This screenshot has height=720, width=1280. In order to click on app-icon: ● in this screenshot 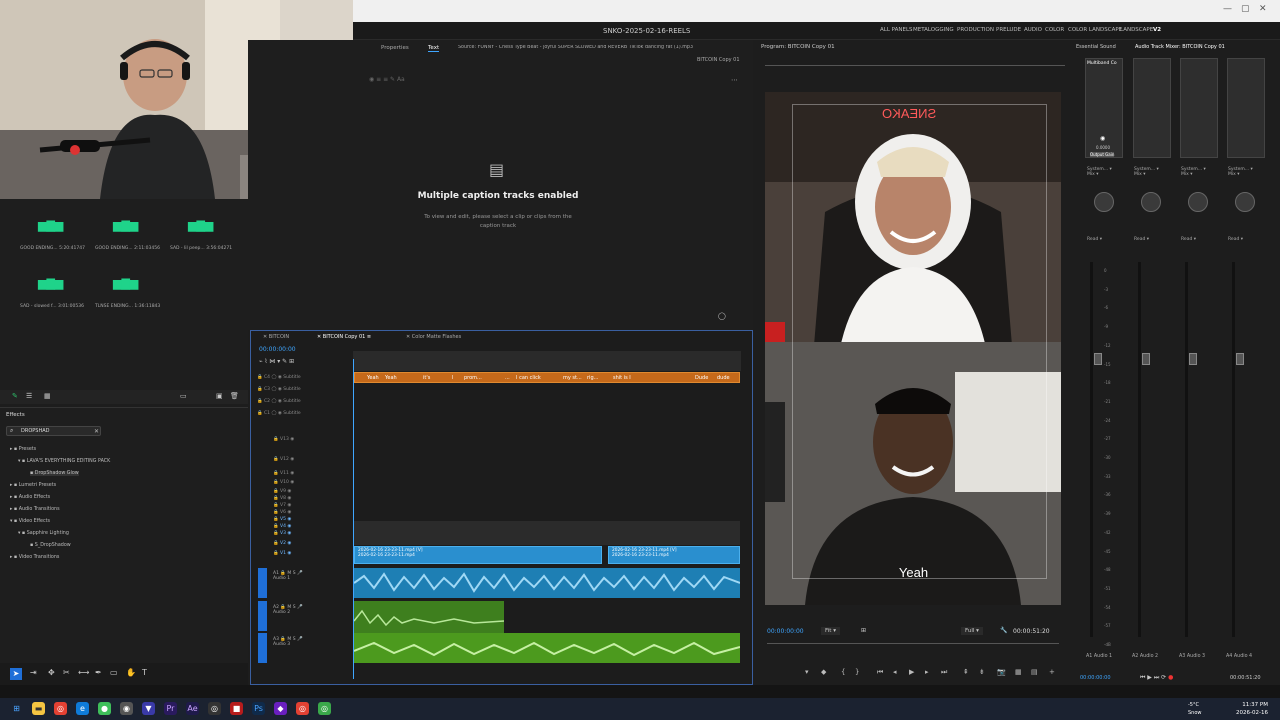, I will do `click(104, 708)`.